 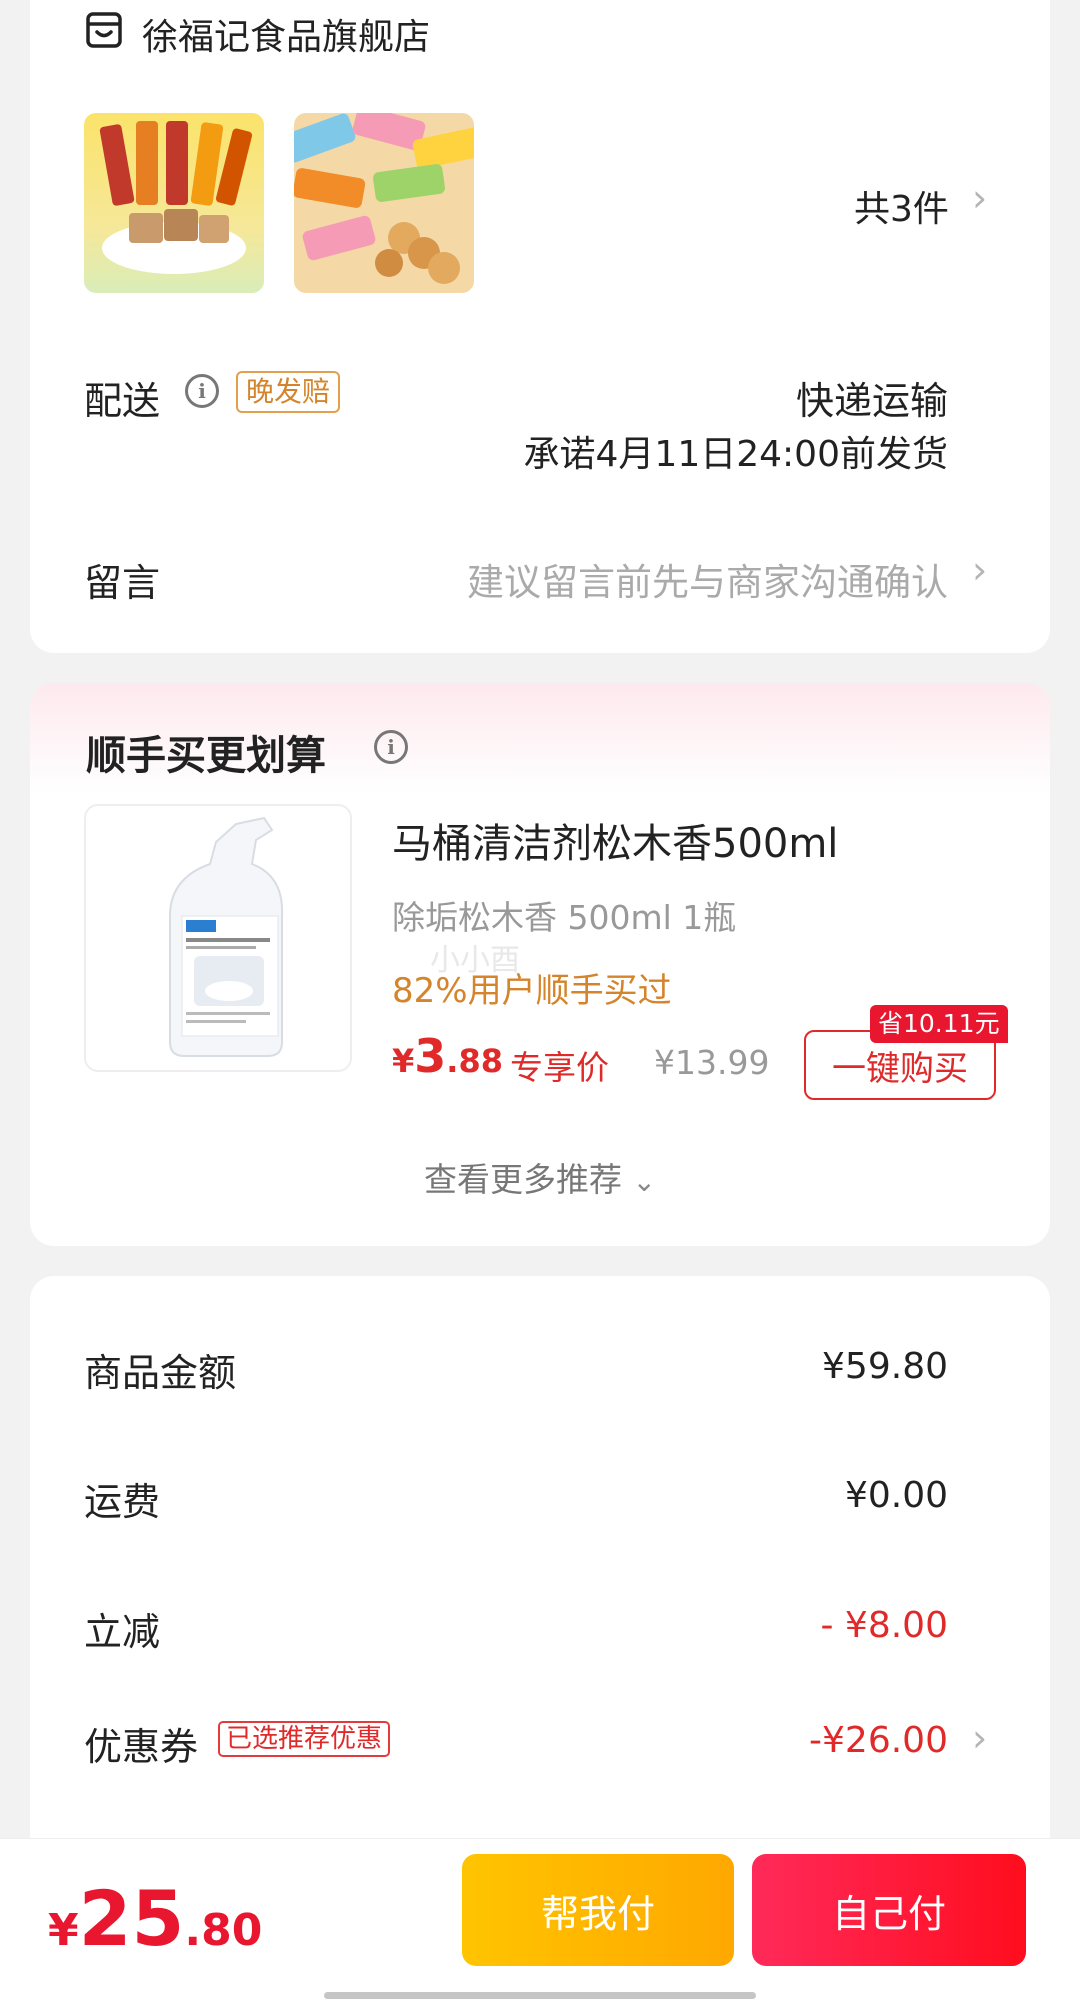 I want to click on summary-label-goods: 商品金额, so click(x=160, y=1373).